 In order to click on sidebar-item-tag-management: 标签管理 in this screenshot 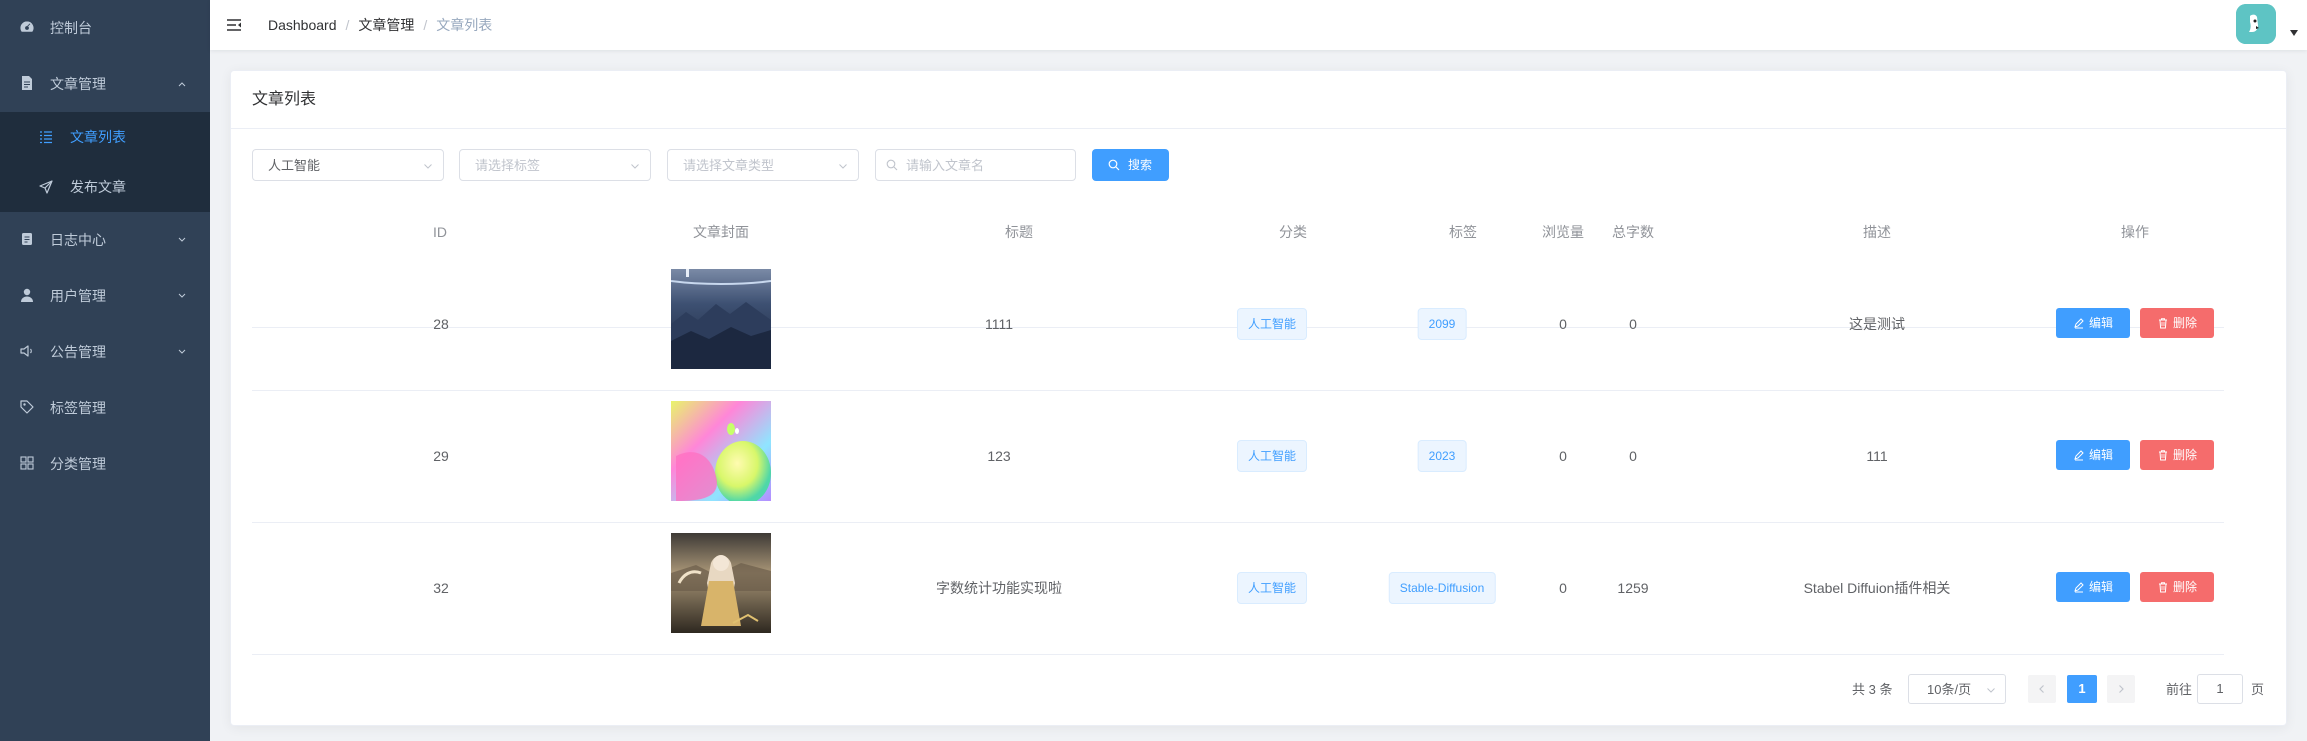, I will do `click(105, 408)`.